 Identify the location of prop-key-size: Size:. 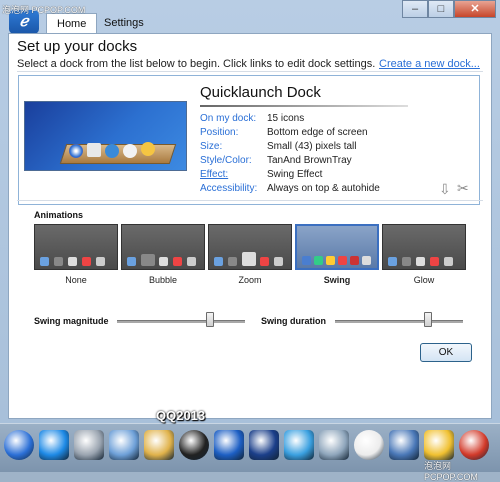
(211, 146).